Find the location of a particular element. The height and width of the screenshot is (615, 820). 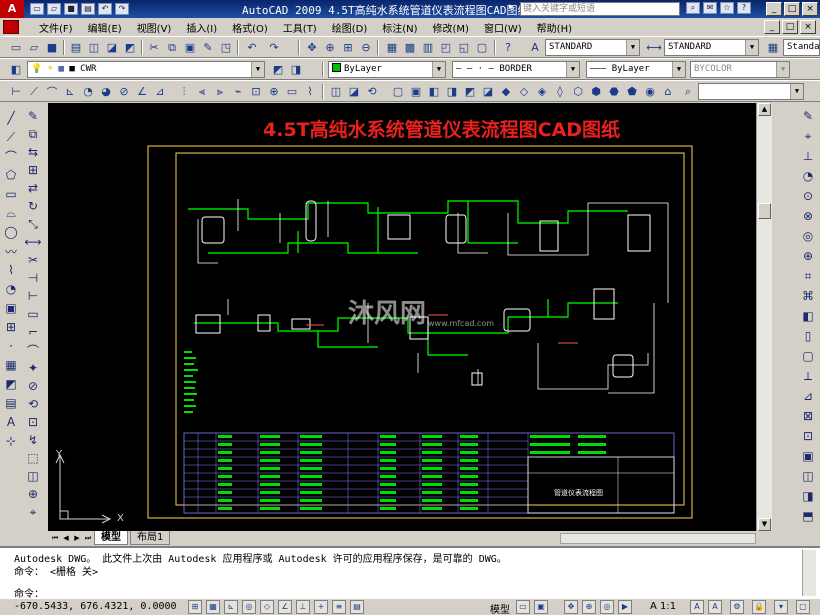

workspace-switch-icon: ⚙ is located at coordinates (737, 607).